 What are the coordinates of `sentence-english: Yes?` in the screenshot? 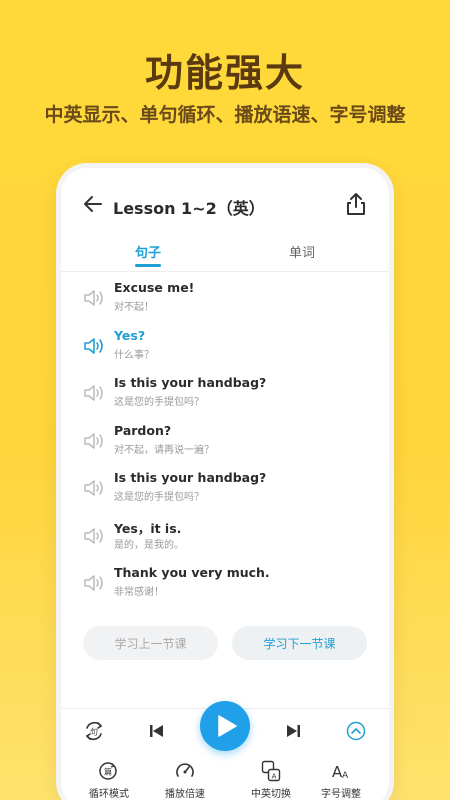 It's located at (130, 335).